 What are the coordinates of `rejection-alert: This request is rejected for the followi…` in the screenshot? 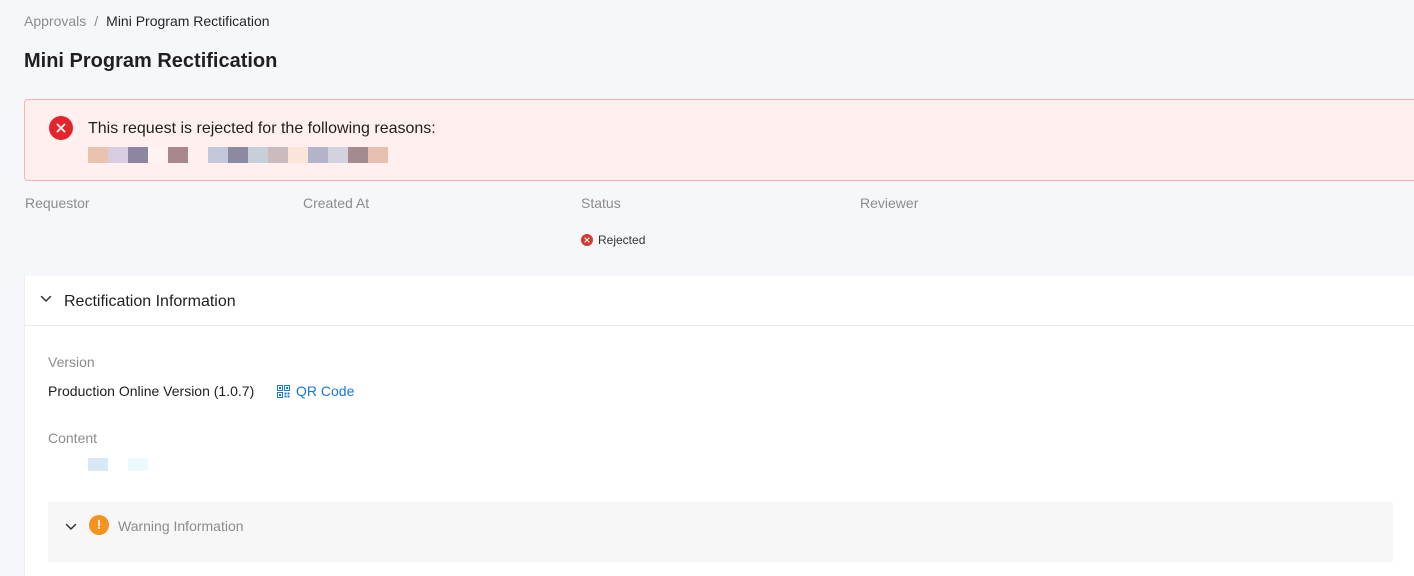 It's located at (719, 140).